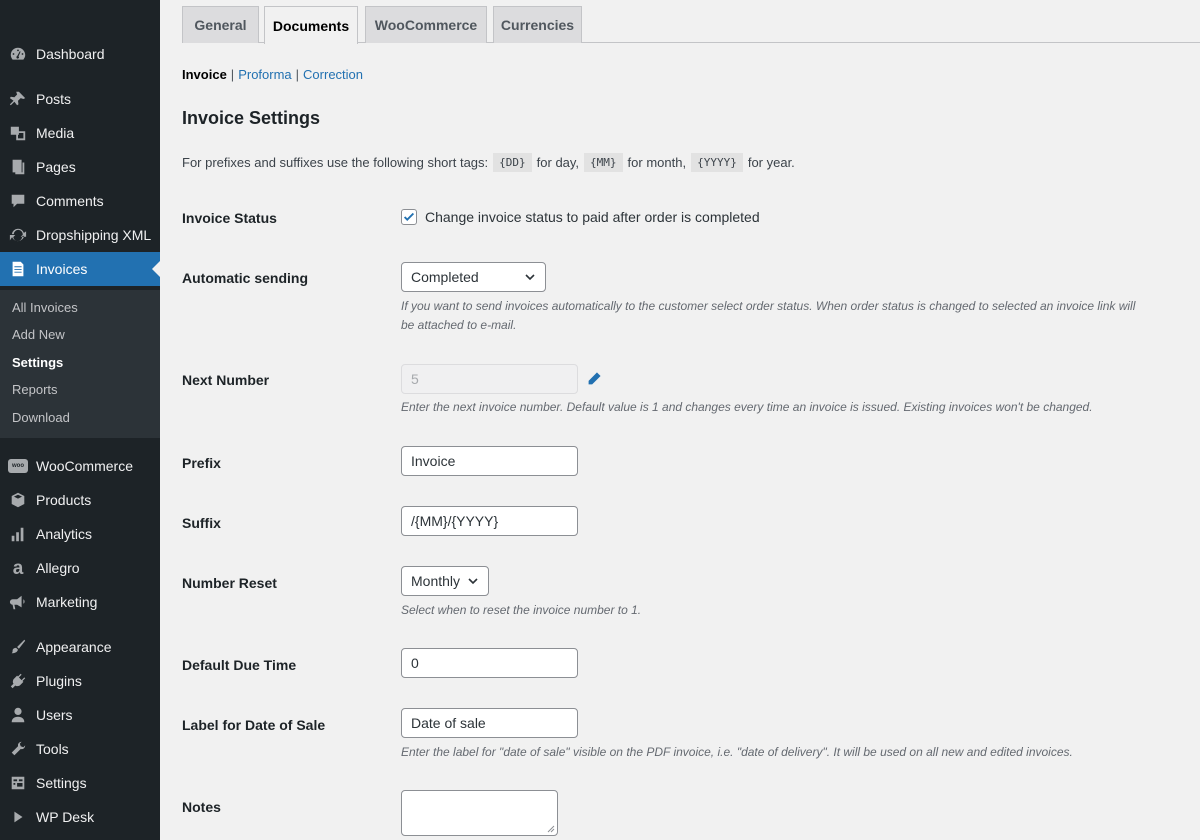  I want to click on sidebar-item-marketing: Marketing, so click(80, 602).